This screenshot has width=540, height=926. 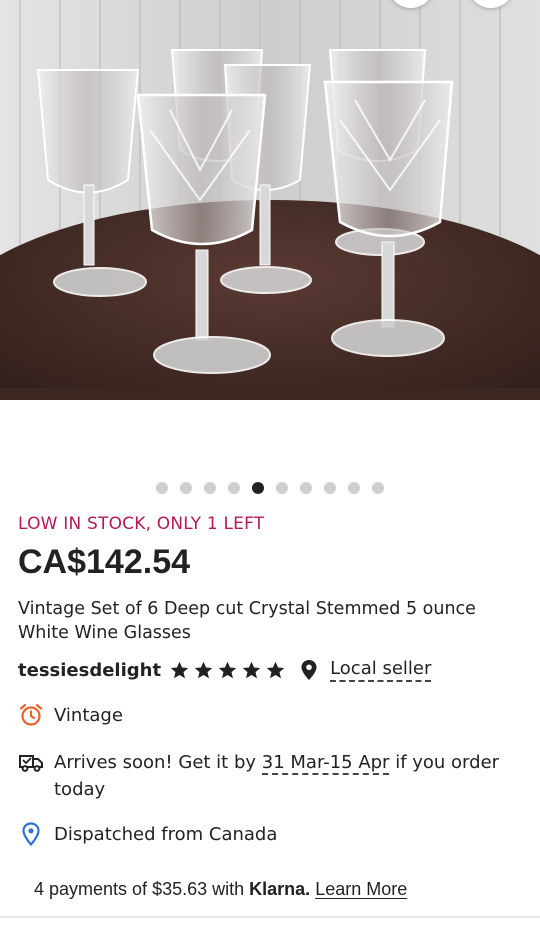 What do you see at coordinates (361, 889) in the screenshot?
I see `learn-more-link: Learn More` at bounding box center [361, 889].